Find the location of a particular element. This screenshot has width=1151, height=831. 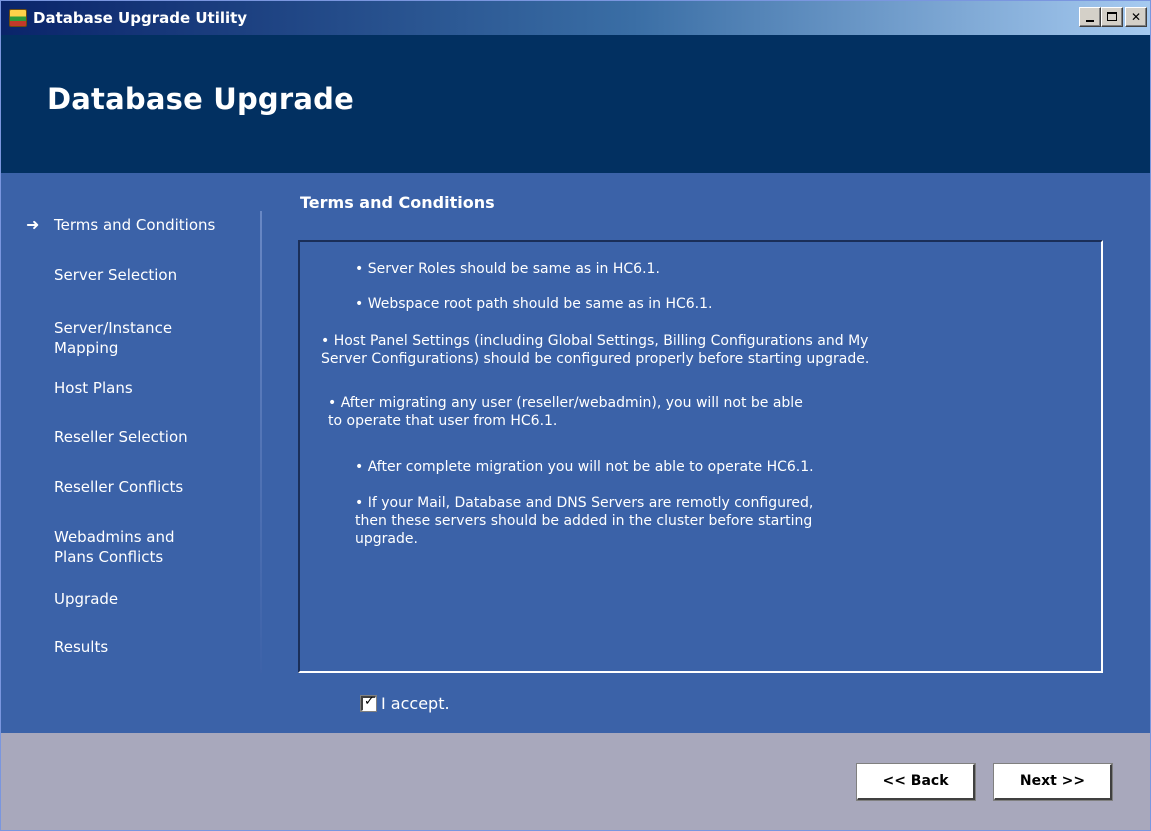

minimize-button is located at coordinates (1090, 17).